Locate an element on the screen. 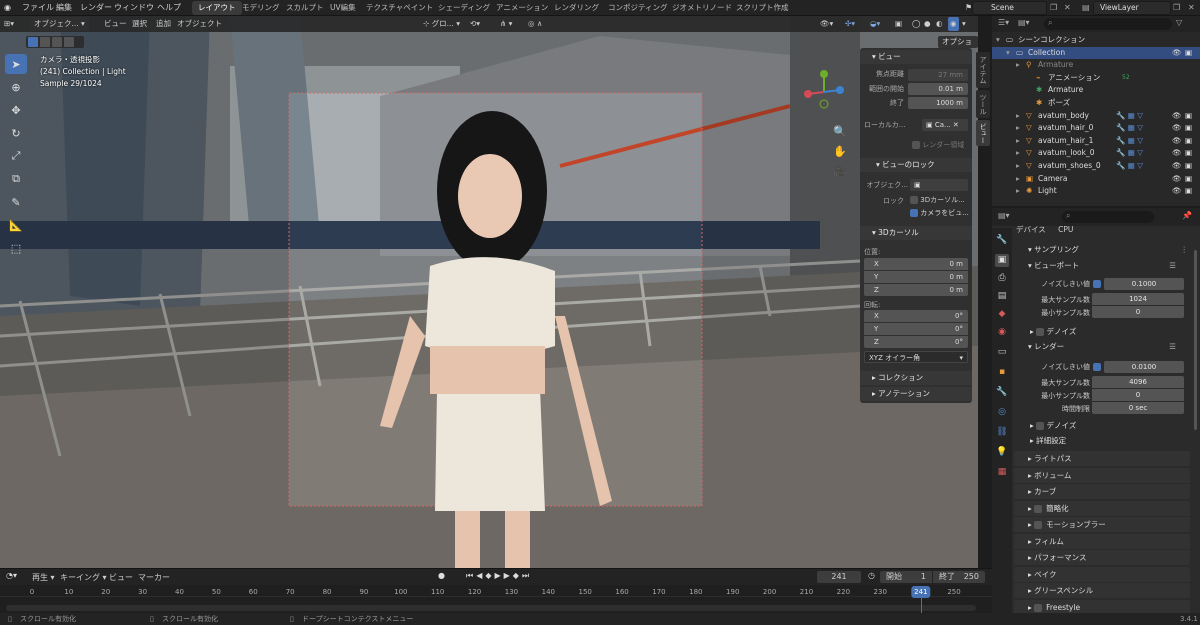 This screenshot has height=625, width=1200. section-header: ▸ 簡略化 is located at coordinates (1102, 508).